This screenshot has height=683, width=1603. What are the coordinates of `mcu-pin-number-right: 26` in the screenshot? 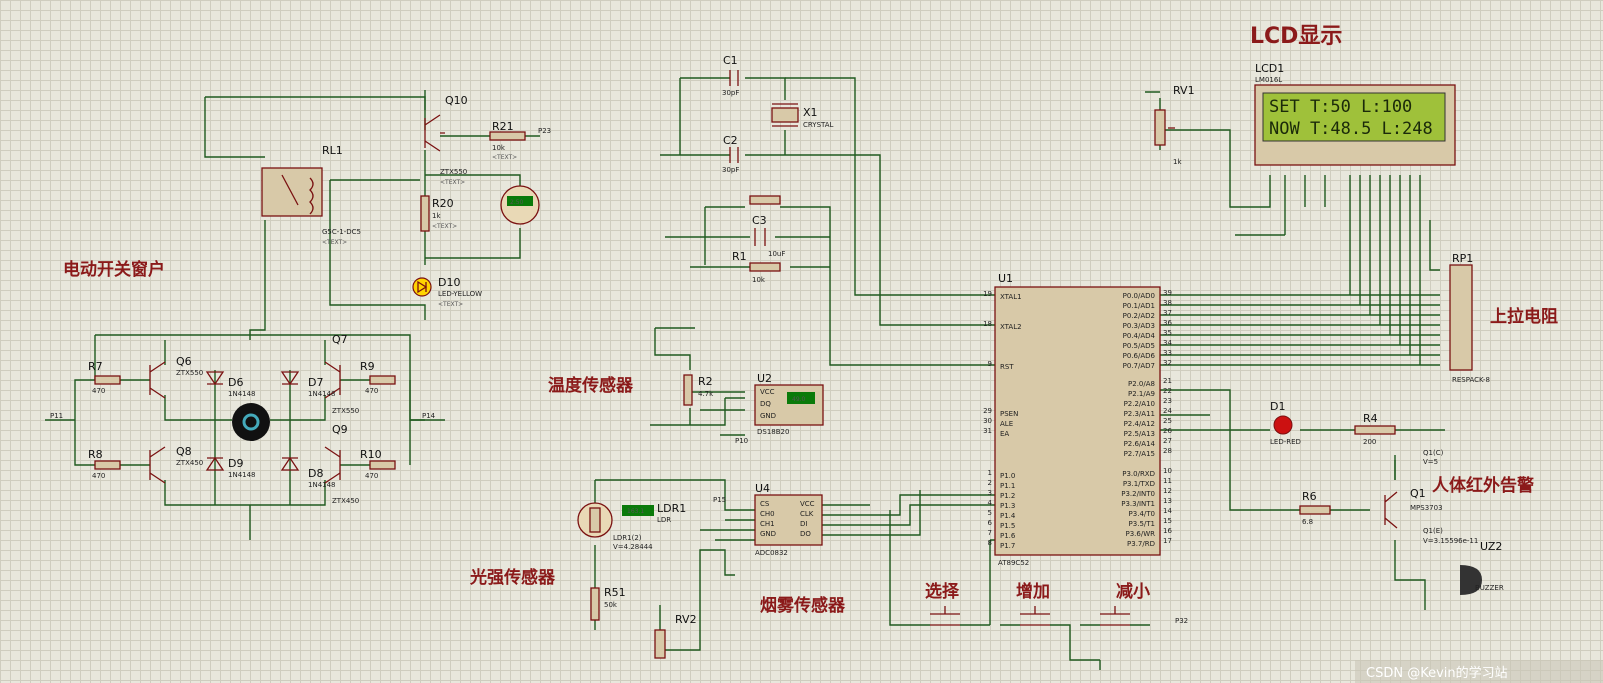 It's located at (1167, 431).